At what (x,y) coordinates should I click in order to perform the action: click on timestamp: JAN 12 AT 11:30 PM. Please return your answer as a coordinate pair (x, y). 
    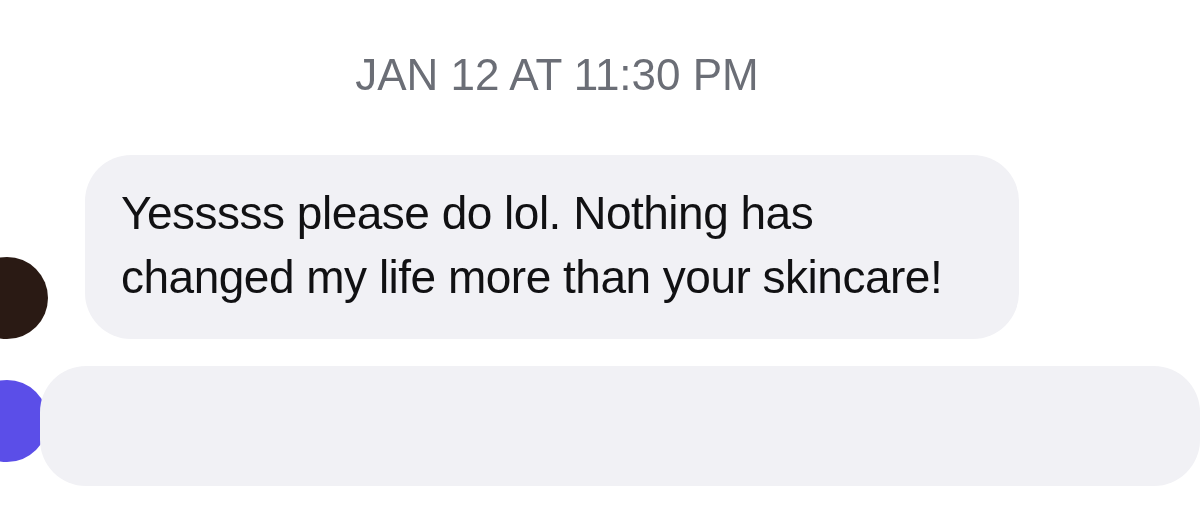
    Looking at the image, I should click on (557, 75).